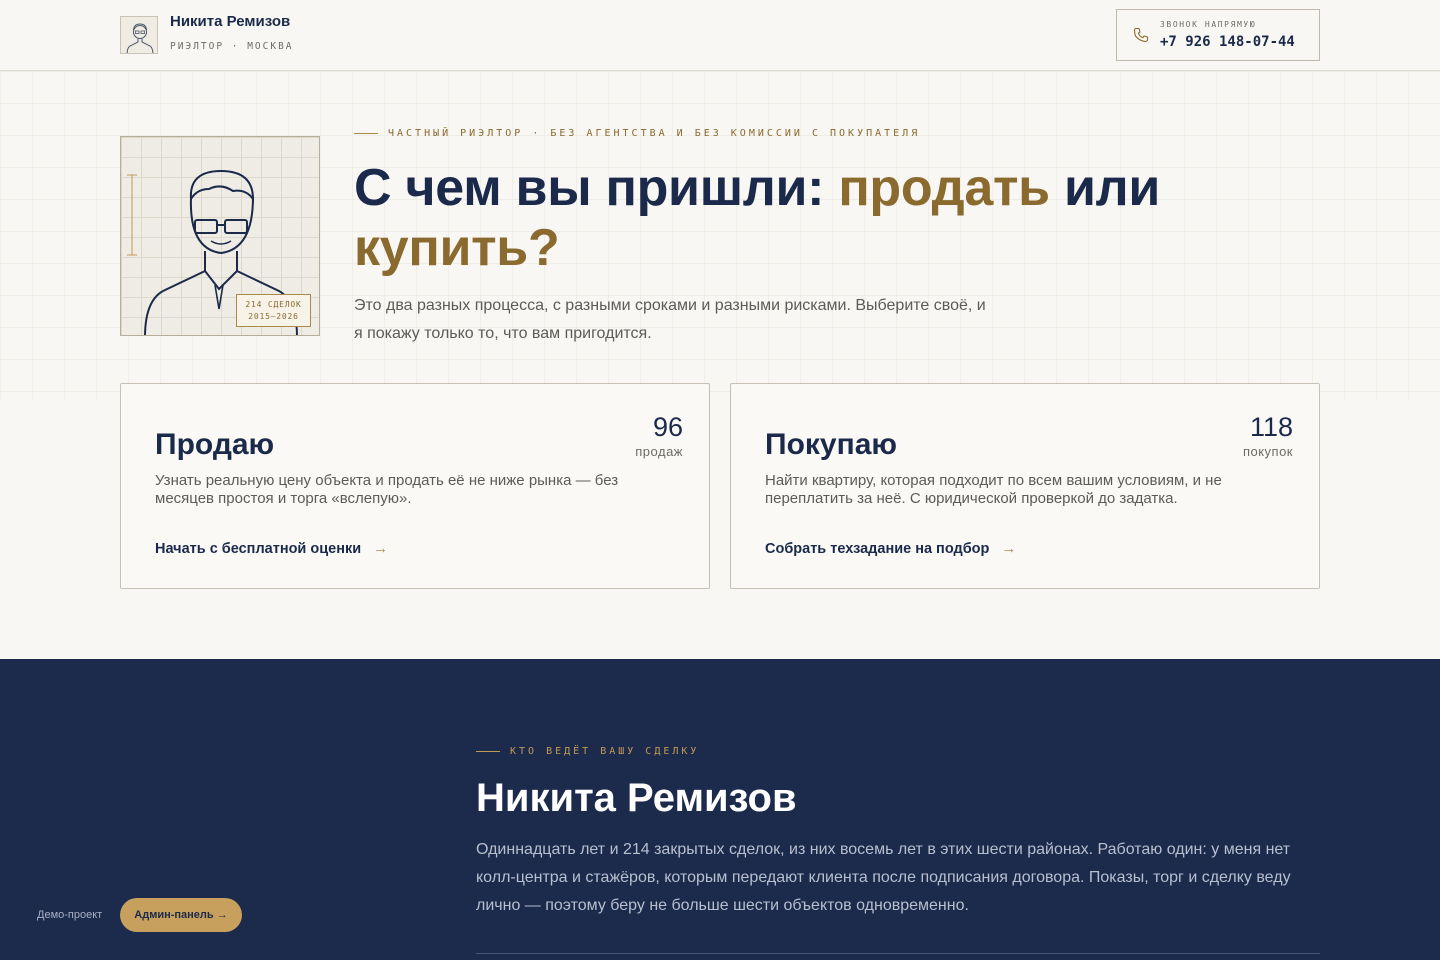  Describe the element at coordinates (636, 798) in the screenshot. I see `about-title: Никита Ремизов` at that location.